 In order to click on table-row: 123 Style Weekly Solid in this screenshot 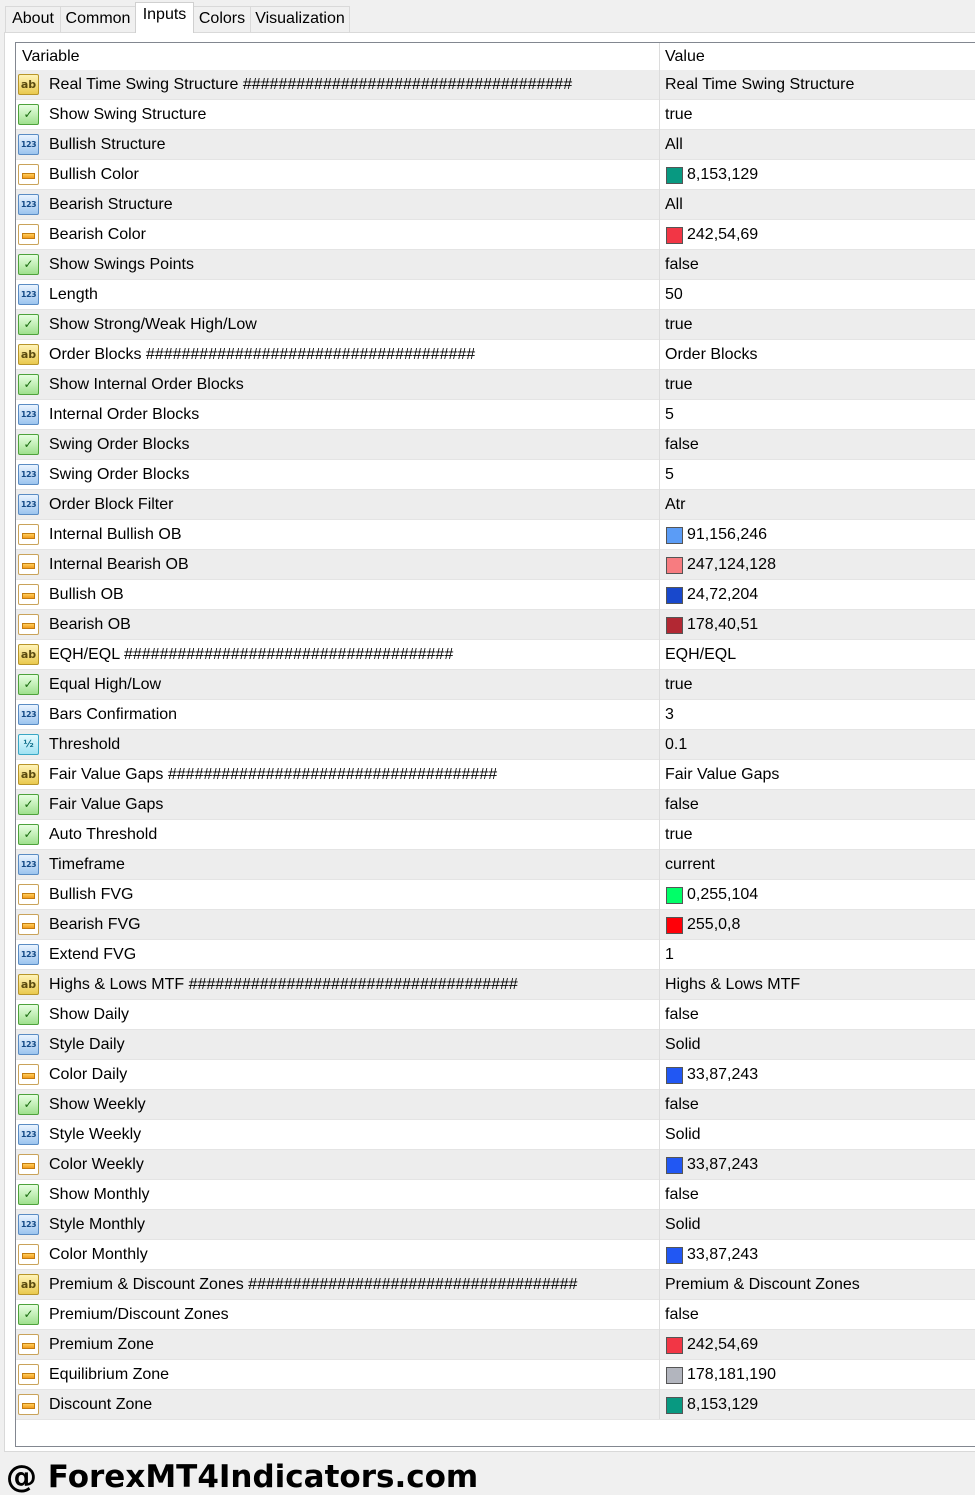, I will do `click(495, 1135)`.